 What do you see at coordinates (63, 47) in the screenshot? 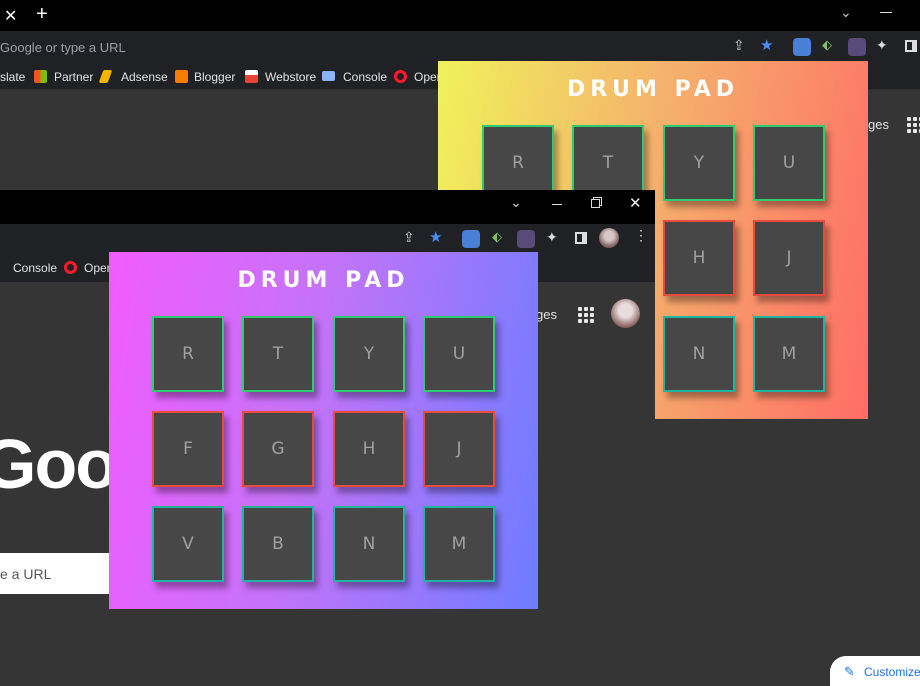
I see `back-omnibox: Google or type a URL` at bounding box center [63, 47].